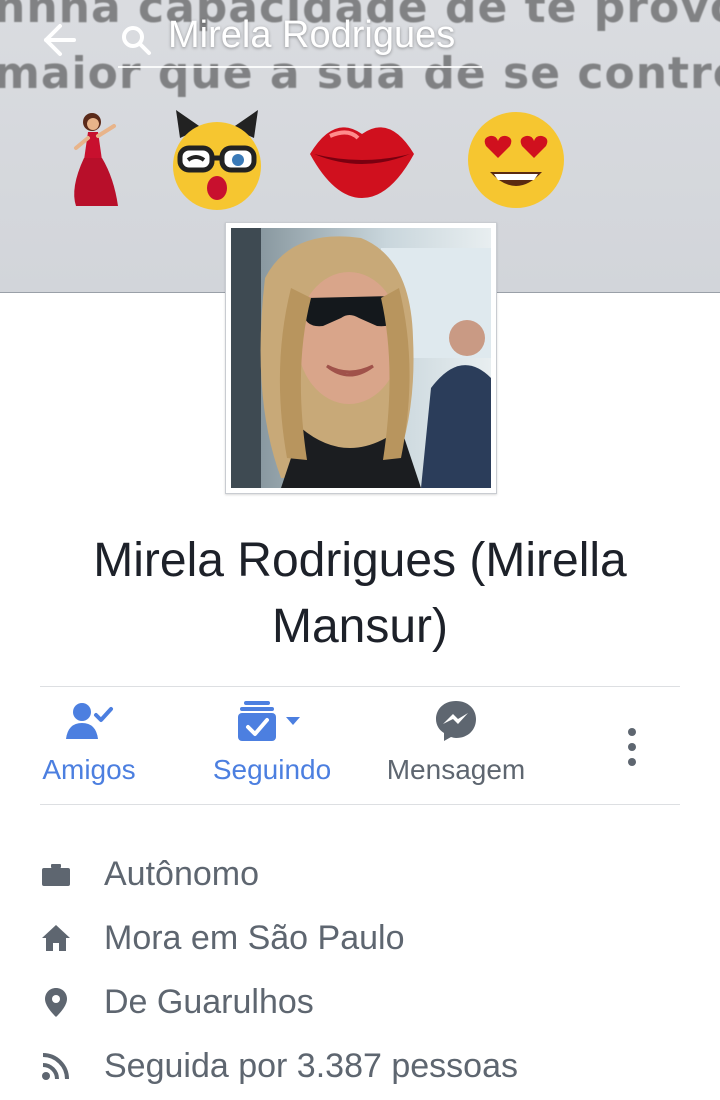 This screenshot has height=1100, width=720. Describe the element at coordinates (96, 159) in the screenshot. I see `dancer-emoji-icon` at that location.